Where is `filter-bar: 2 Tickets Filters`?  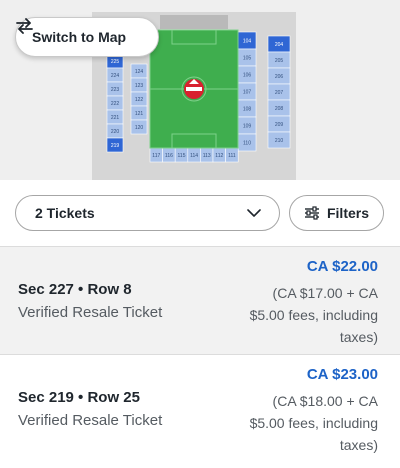
filter-bar: 2 Tickets Filters is located at coordinates (200, 213).